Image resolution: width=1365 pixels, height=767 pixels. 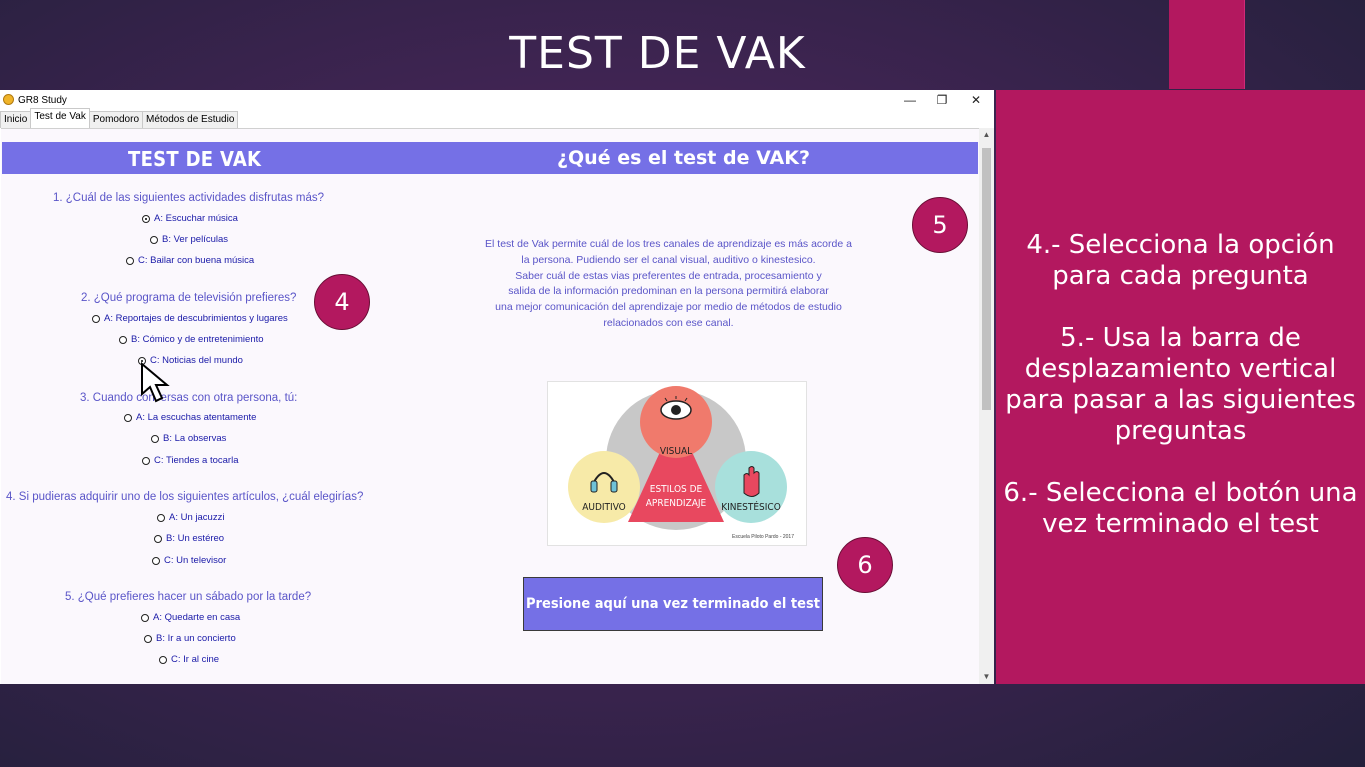 What do you see at coordinates (676, 489) in the screenshot?
I see `center-label-line1: ESTILOS DE` at bounding box center [676, 489].